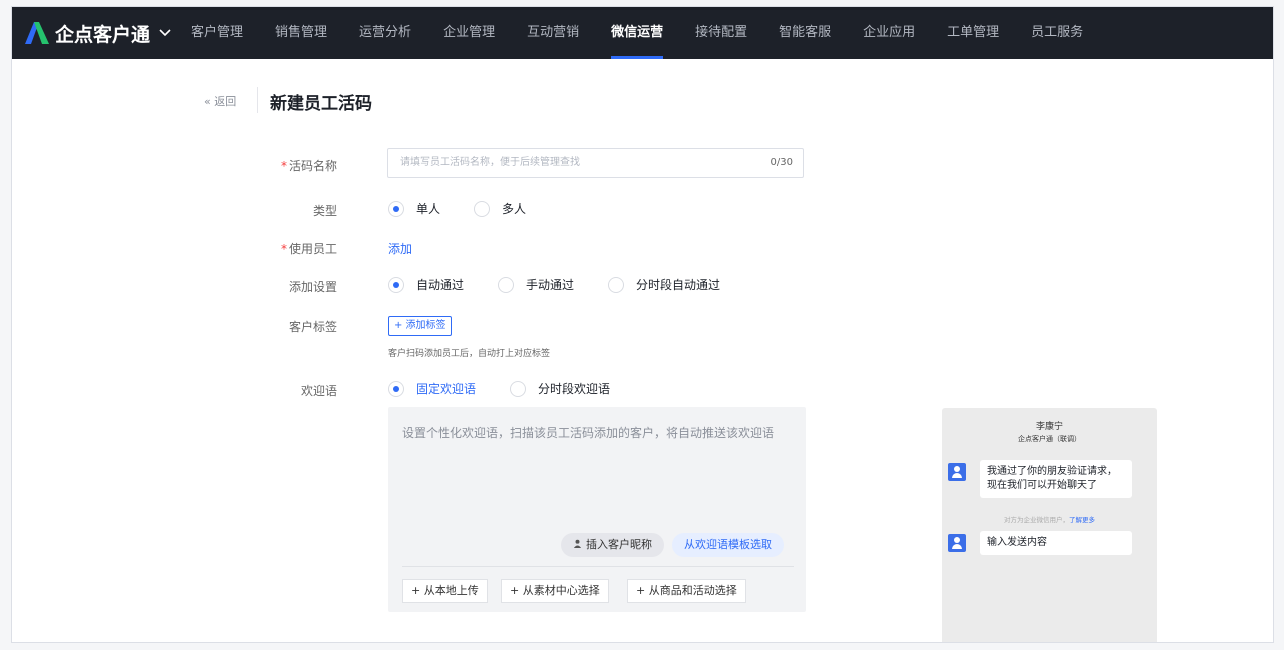 The image size is (1284, 650). What do you see at coordinates (805, 33) in the screenshot?
I see `nav-item-ai-service: 智能客服` at bounding box center [805, 33].